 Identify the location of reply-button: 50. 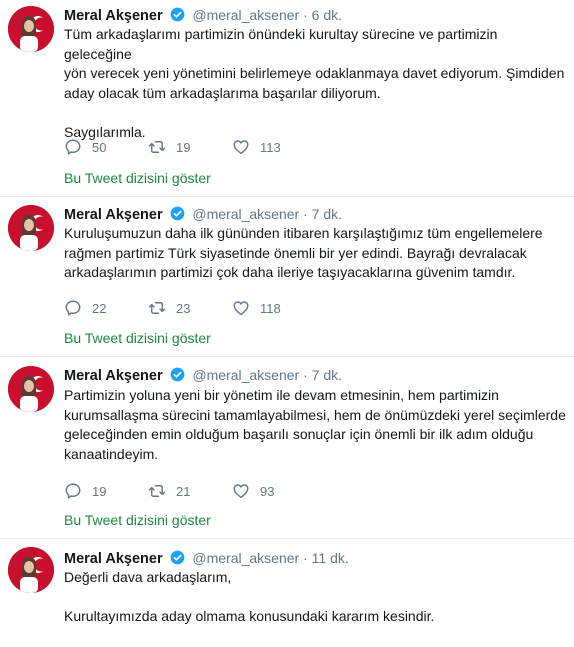
(106, 147).